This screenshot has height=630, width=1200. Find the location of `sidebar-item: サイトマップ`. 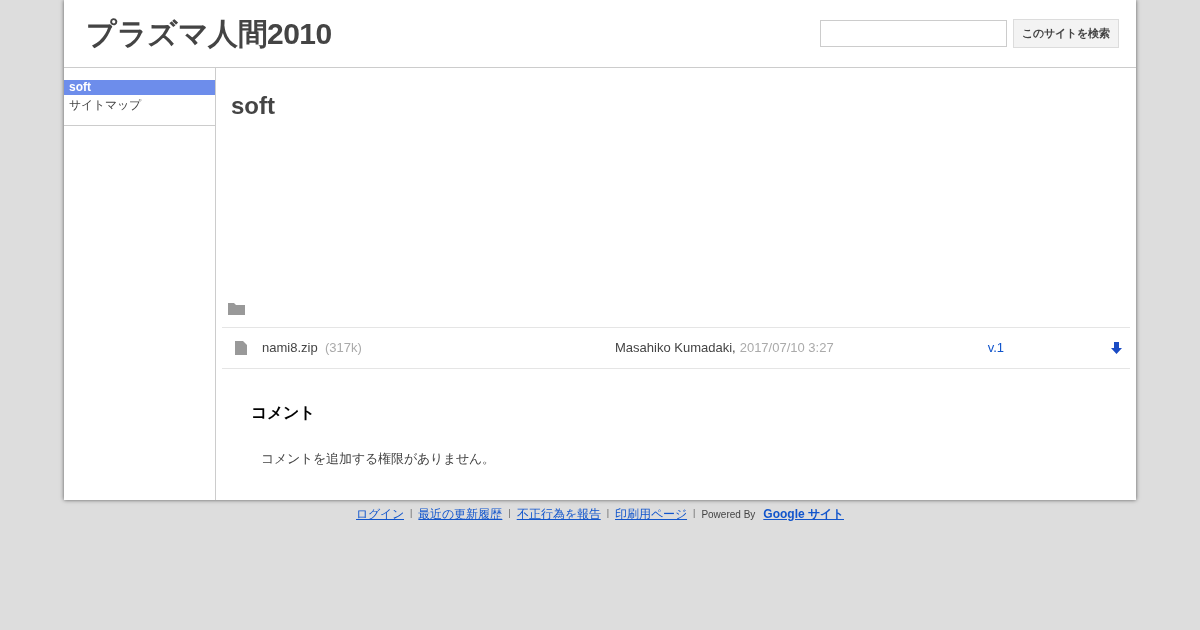

sidebar-item: サイトマップ is located at coordinates (139, 105).